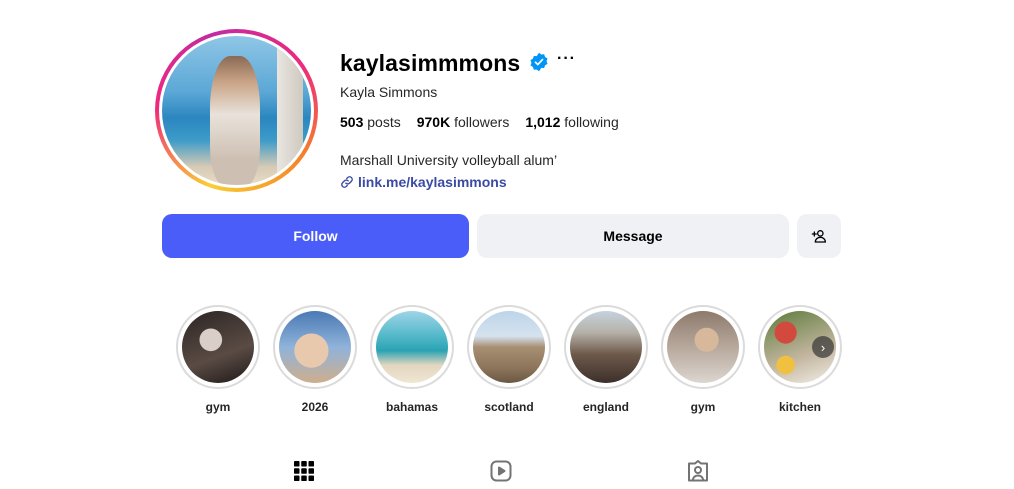 The height and width of the screenshot is (489, 1014). I want to click on highlight-item: england, so click(606, 359).